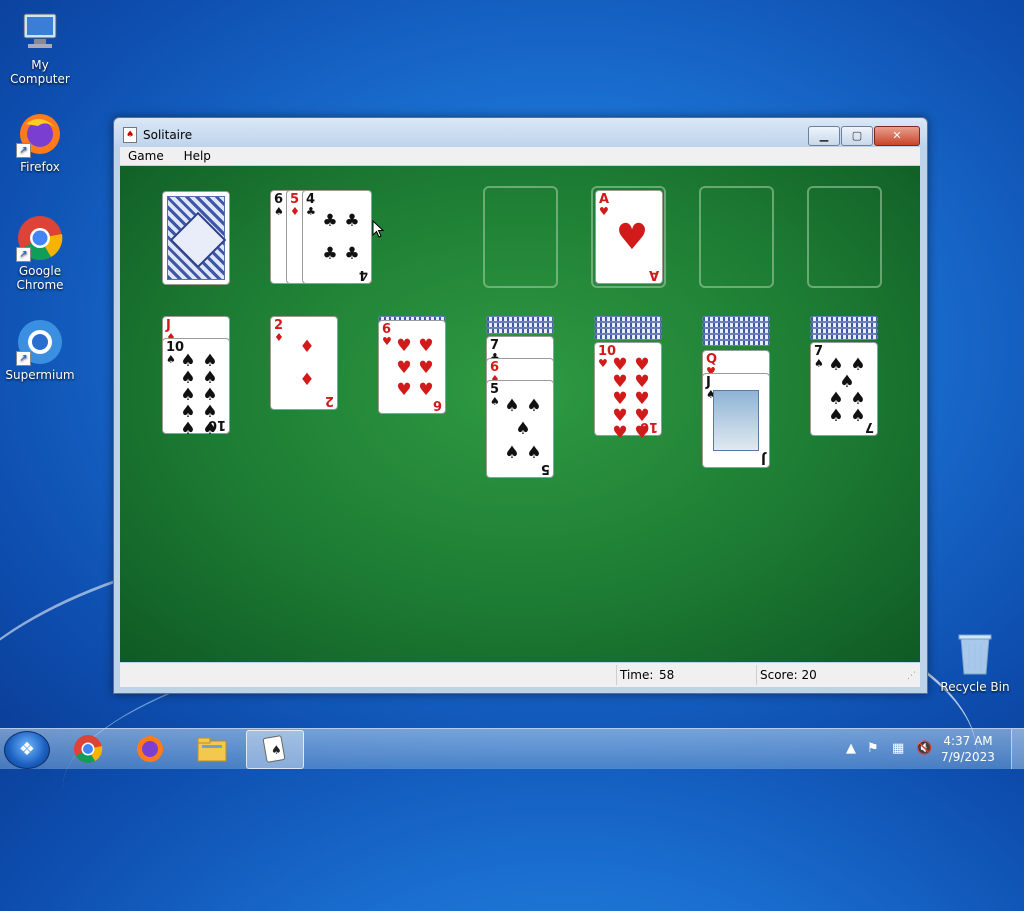  I want to click on close-button: ✕, so click(897, 136).